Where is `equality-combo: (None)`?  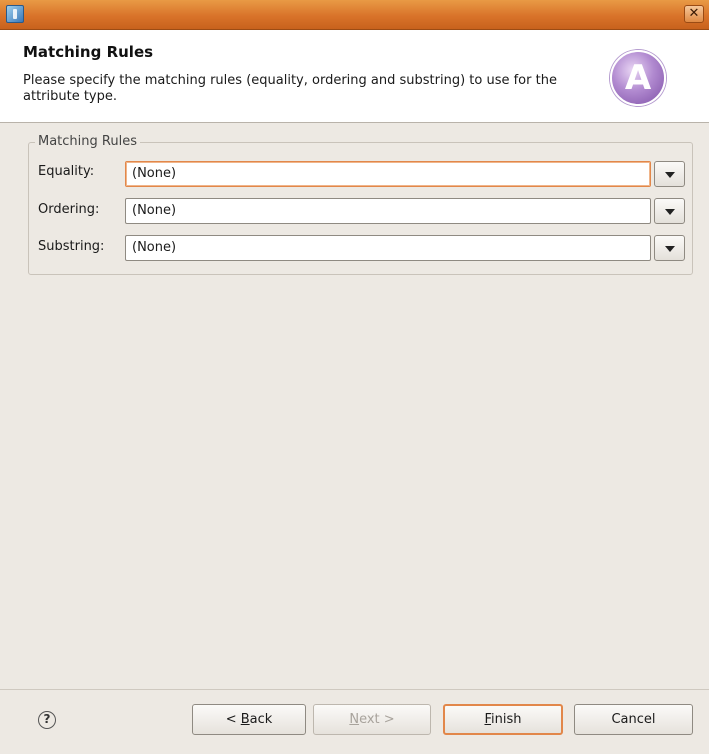
equality-combo: (None) is located at coordinates (405, 174).